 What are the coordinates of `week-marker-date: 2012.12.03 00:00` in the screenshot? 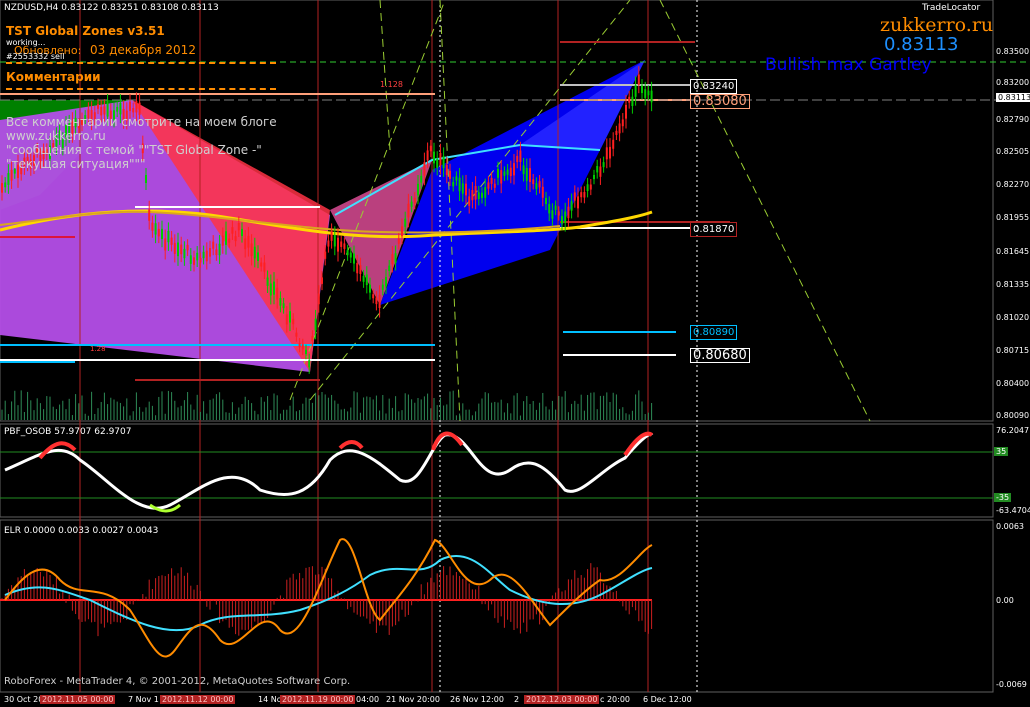 It's located at (562, 699).